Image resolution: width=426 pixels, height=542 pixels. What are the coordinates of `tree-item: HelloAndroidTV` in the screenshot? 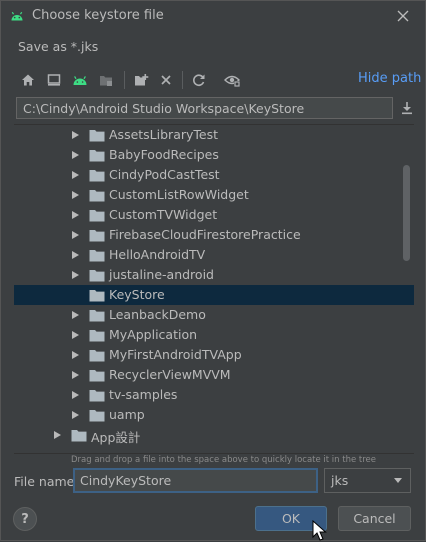 It's located at (214, 255).